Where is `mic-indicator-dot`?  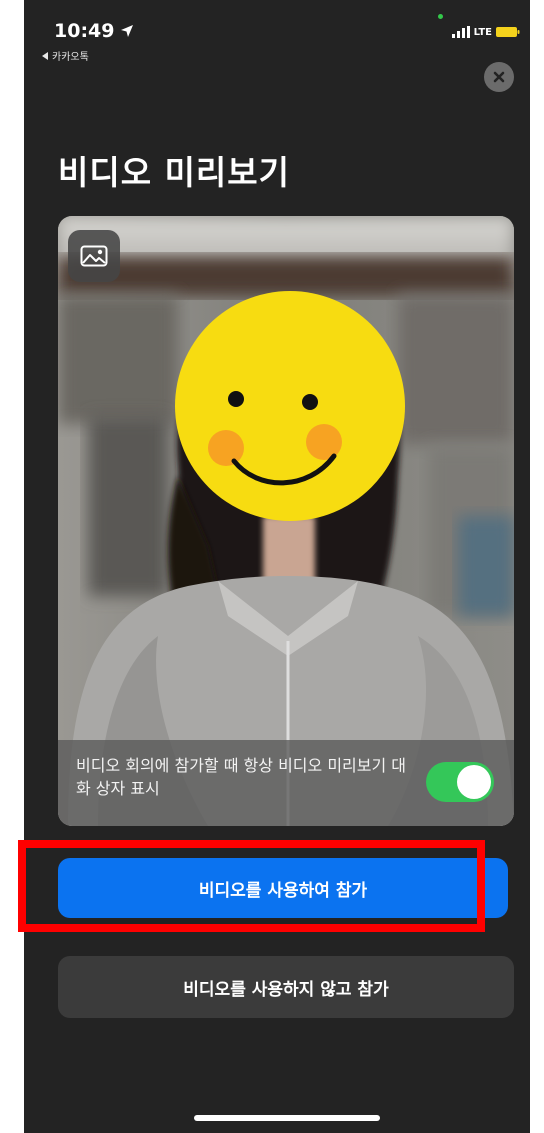
mic-indicator-dot is located at coordinates (440, 16).